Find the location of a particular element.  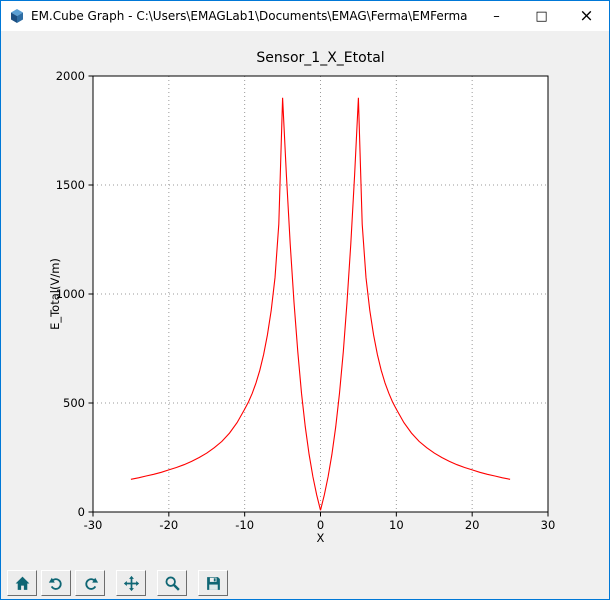

x-axis-label: X is located at coordinates (321, 538).